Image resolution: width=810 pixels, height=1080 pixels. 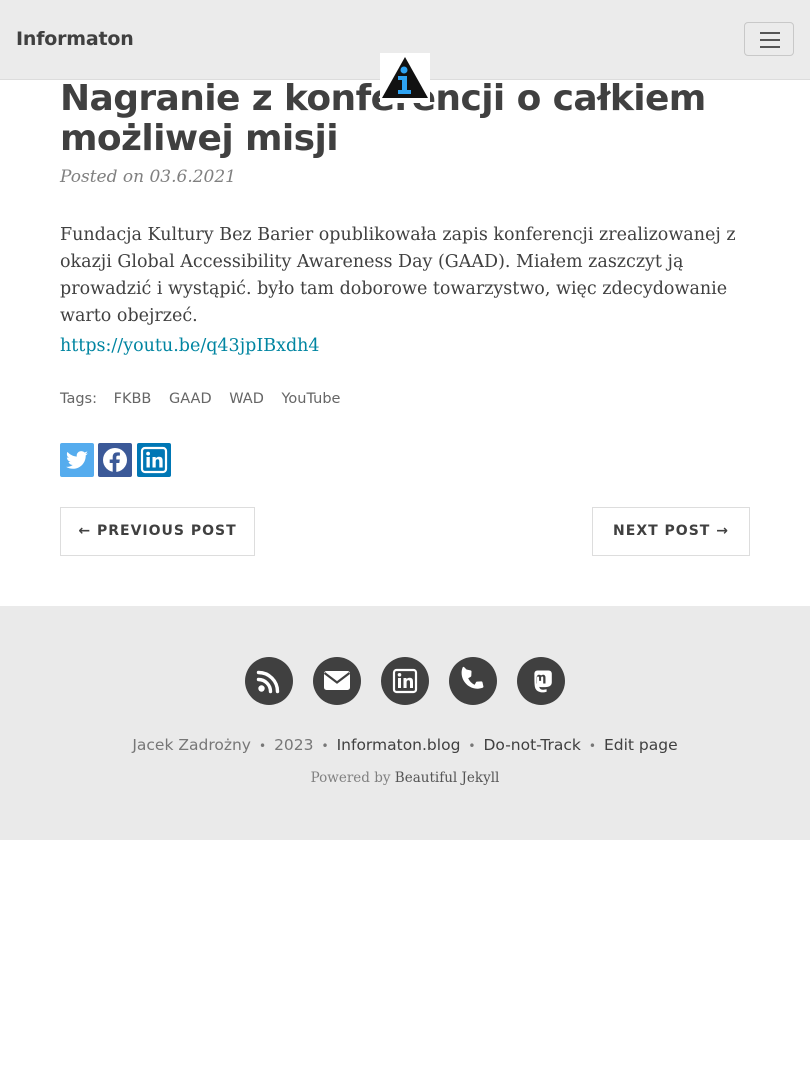 I want to click on beautiful-jekyll-link: Beautiful Jekyll, so click(x=447, y=778).